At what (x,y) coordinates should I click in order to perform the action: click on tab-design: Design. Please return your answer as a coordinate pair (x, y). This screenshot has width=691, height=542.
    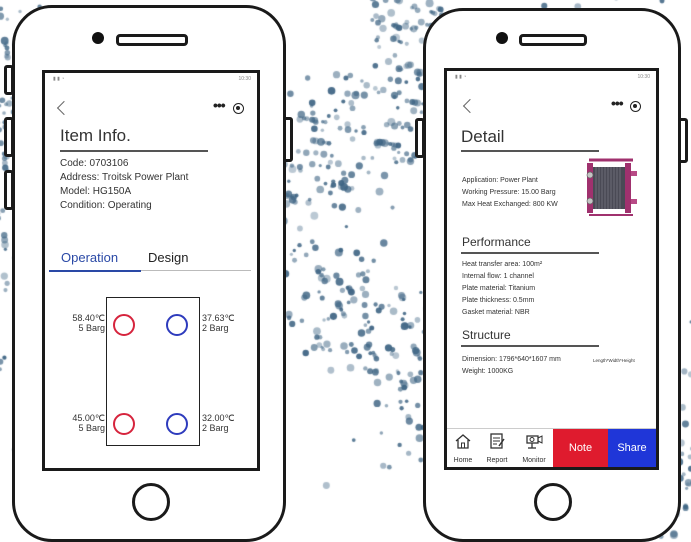
    Looking at the image, I should click on (168, 257).